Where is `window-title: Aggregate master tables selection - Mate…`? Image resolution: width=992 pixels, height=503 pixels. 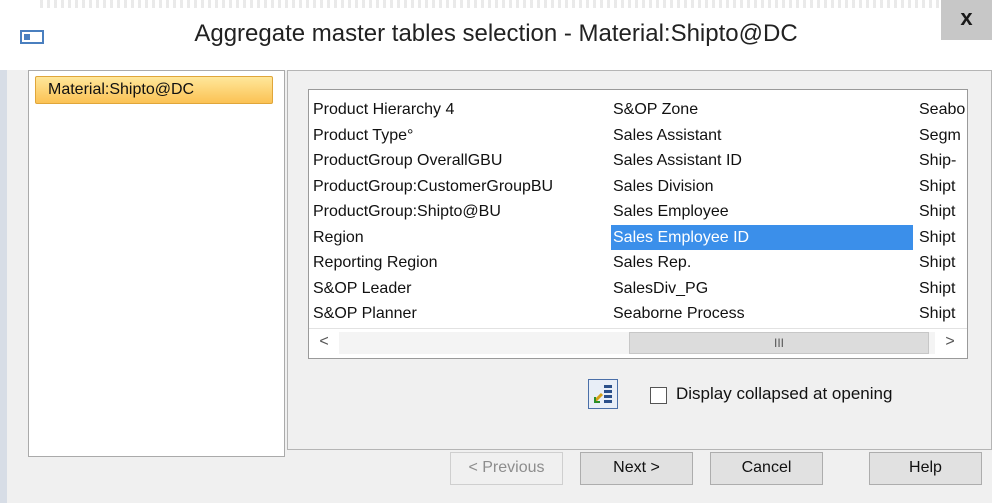 window-title: Aggregate master tables selection - Mate… is located at coordinates (496, 33).